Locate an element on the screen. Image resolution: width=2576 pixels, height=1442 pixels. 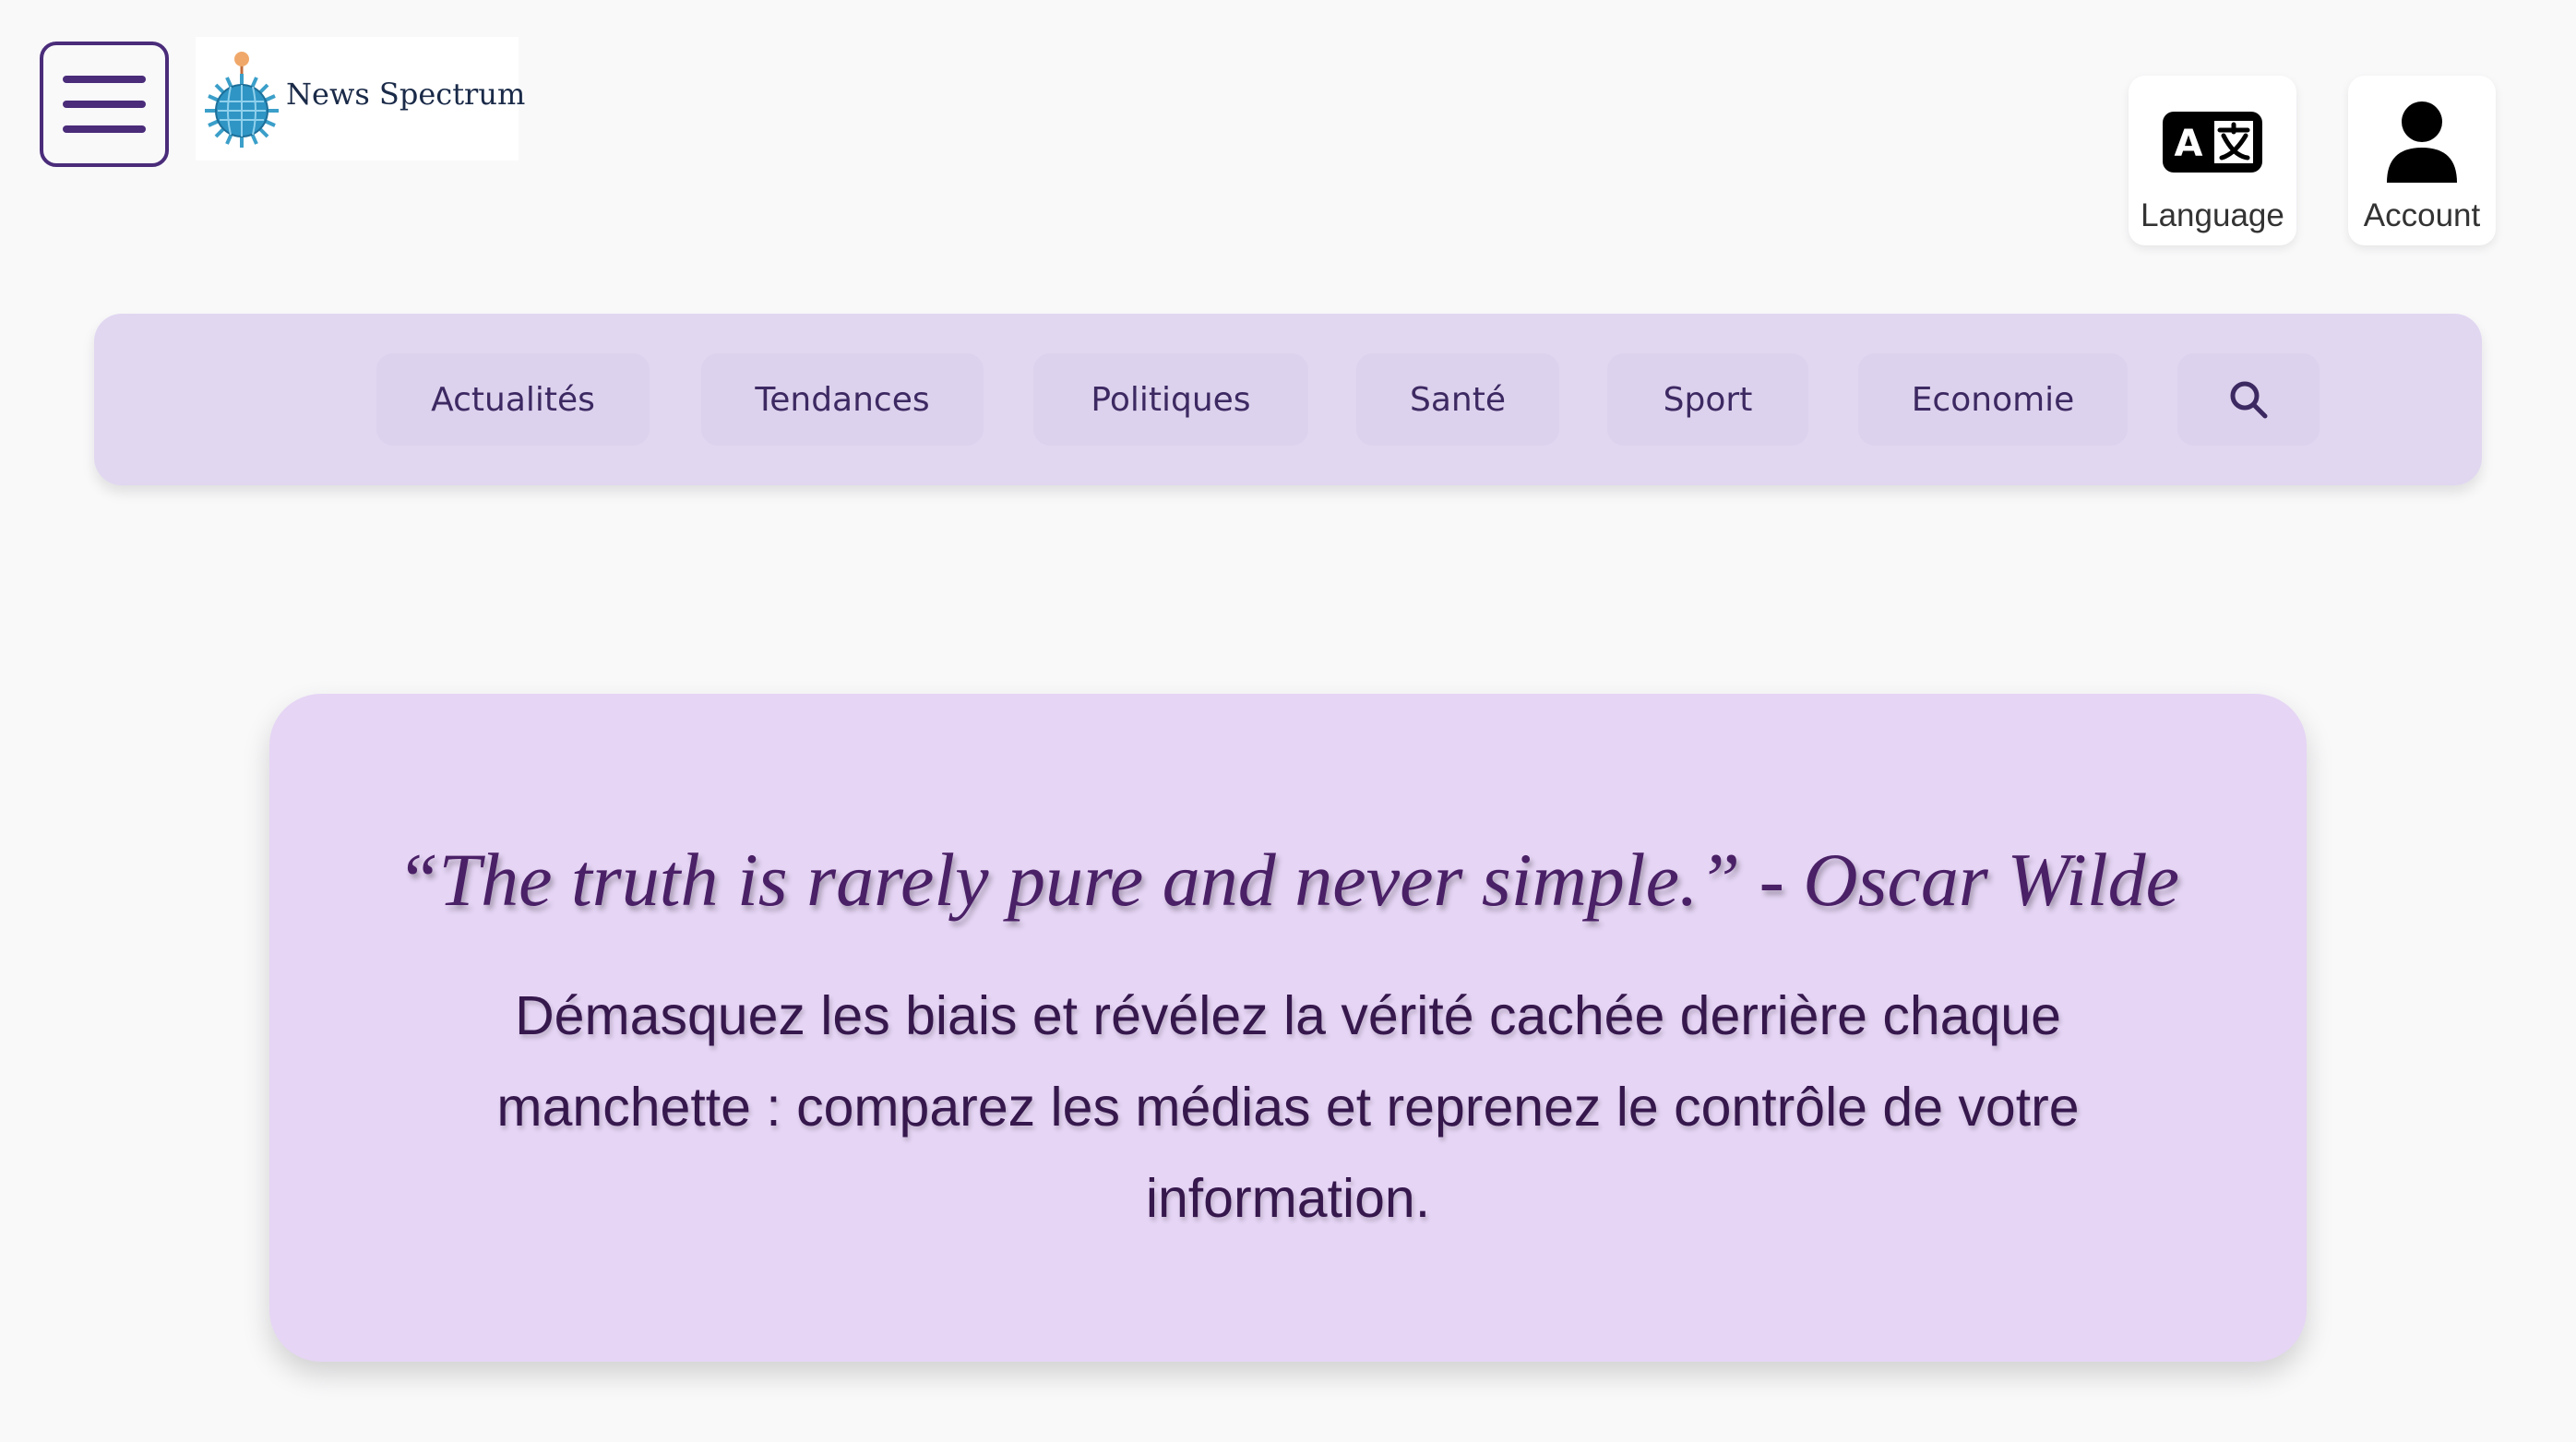
site-logo: News Spectrum is located at coordinates (360, 99).